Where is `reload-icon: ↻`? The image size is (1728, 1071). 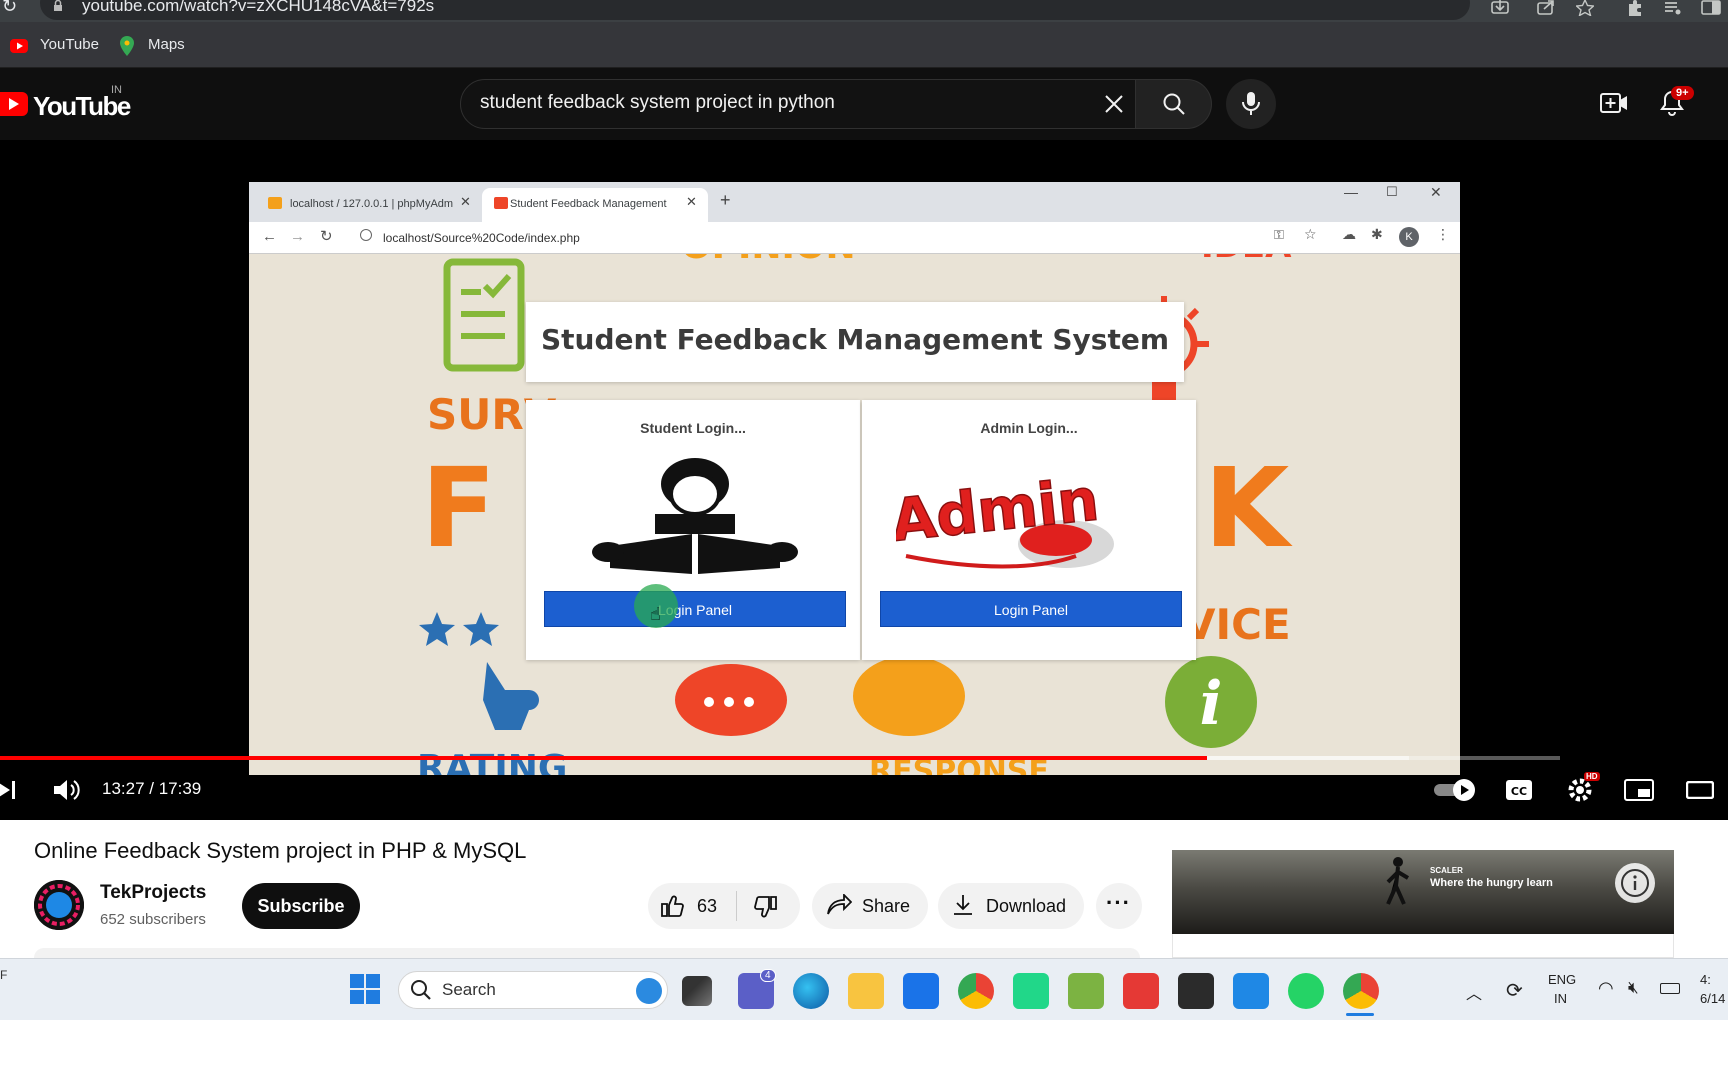
reload-icon: ↻ is located at coordinates (9, 8).